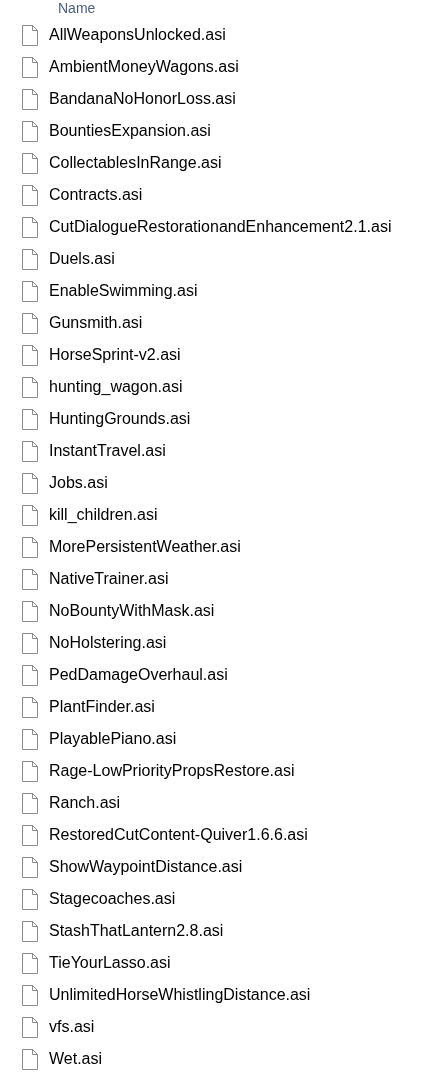  I want to click on file-name: StashThatLantern2.8.asi, so click(136, 931).